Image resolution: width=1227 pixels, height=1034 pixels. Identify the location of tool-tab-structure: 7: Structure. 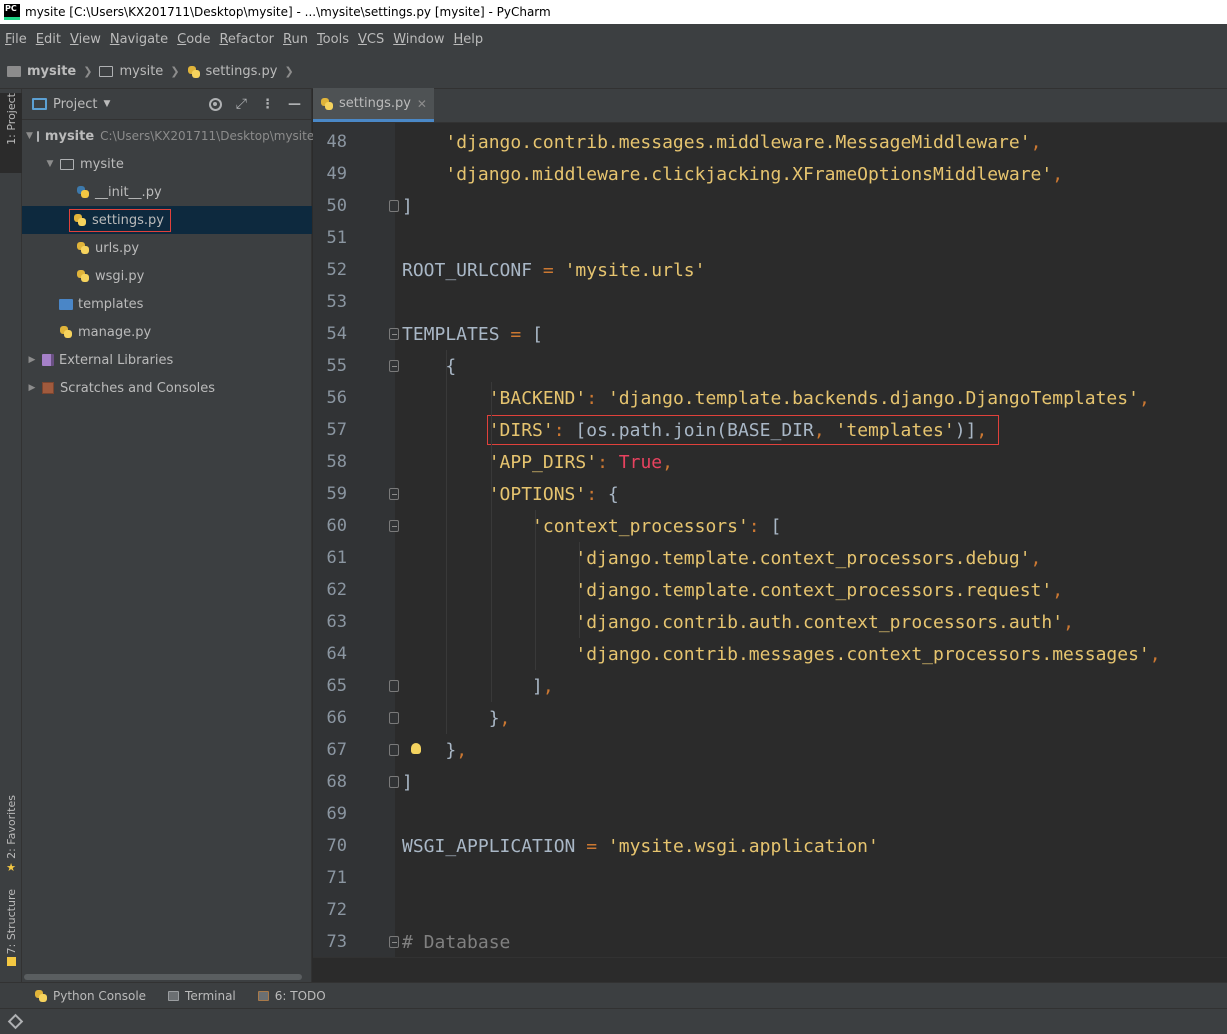
(11, 930).